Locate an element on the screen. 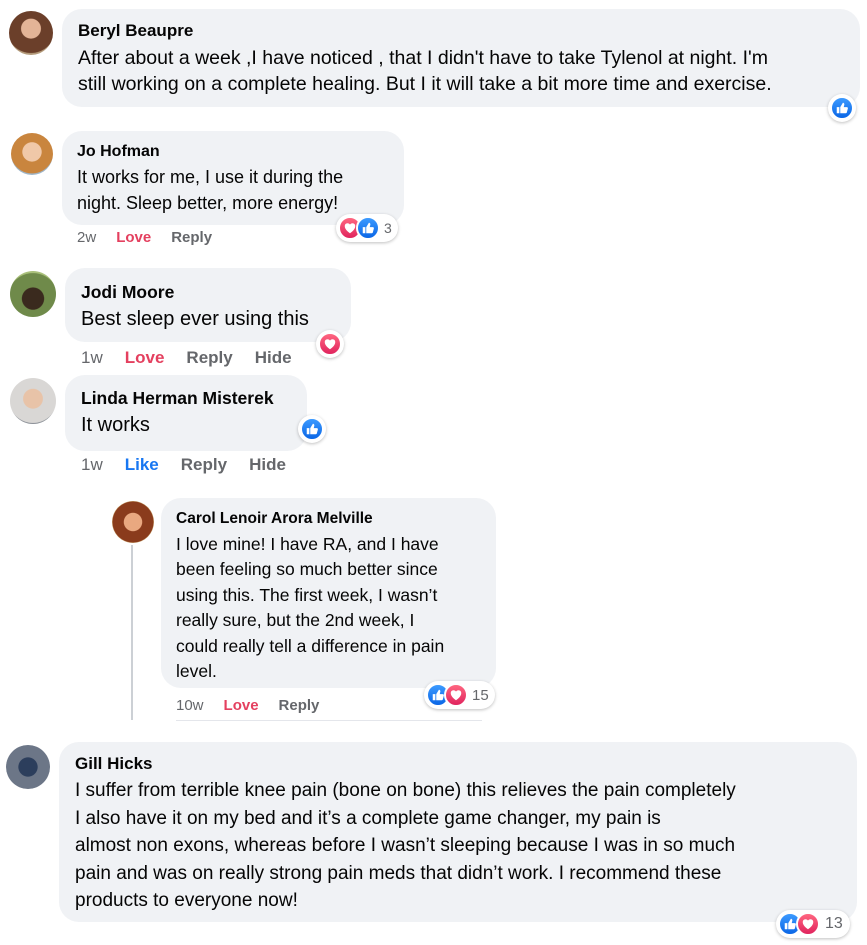  reaction-count: 3 is located at coordinates (388, 228).